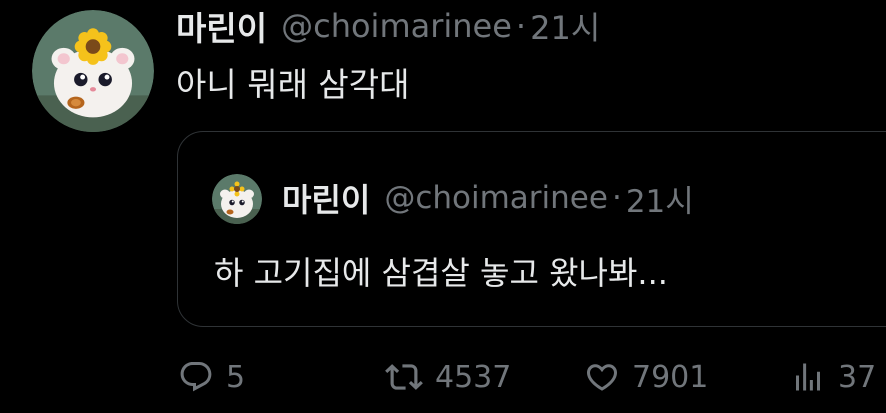 This screenshot has width=886, height=413. I want to click on retweet-count: 4537, so click(473, 377).